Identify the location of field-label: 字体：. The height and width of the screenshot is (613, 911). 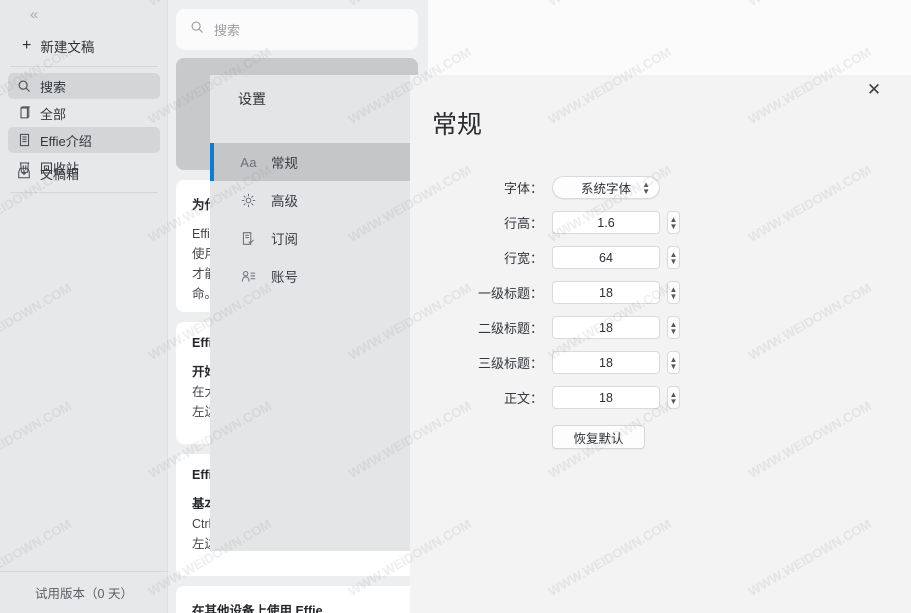
(523, 188).